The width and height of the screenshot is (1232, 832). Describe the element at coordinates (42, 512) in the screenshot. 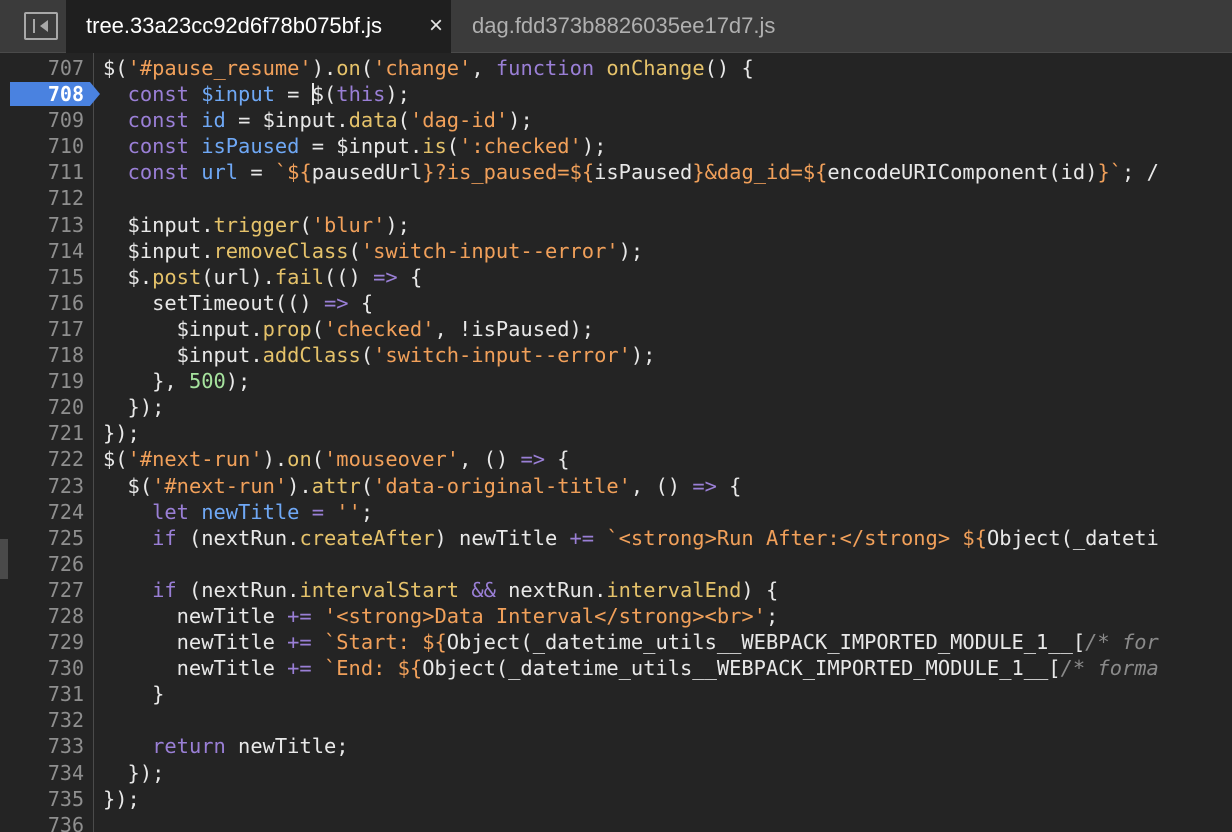

I see `line-number: 724` at that location.